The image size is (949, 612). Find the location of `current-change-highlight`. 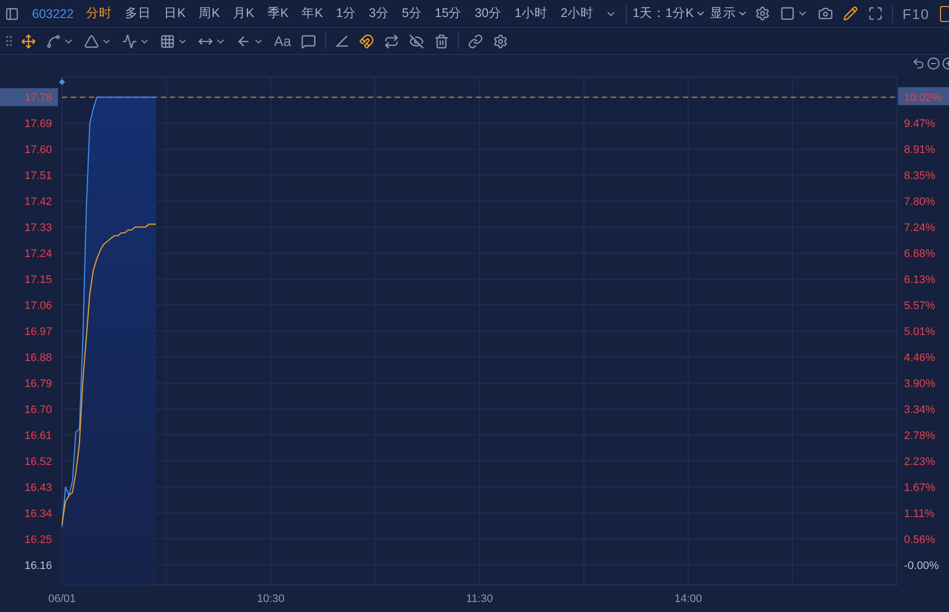

current-change-highlight is located at coordinates (923, 96).